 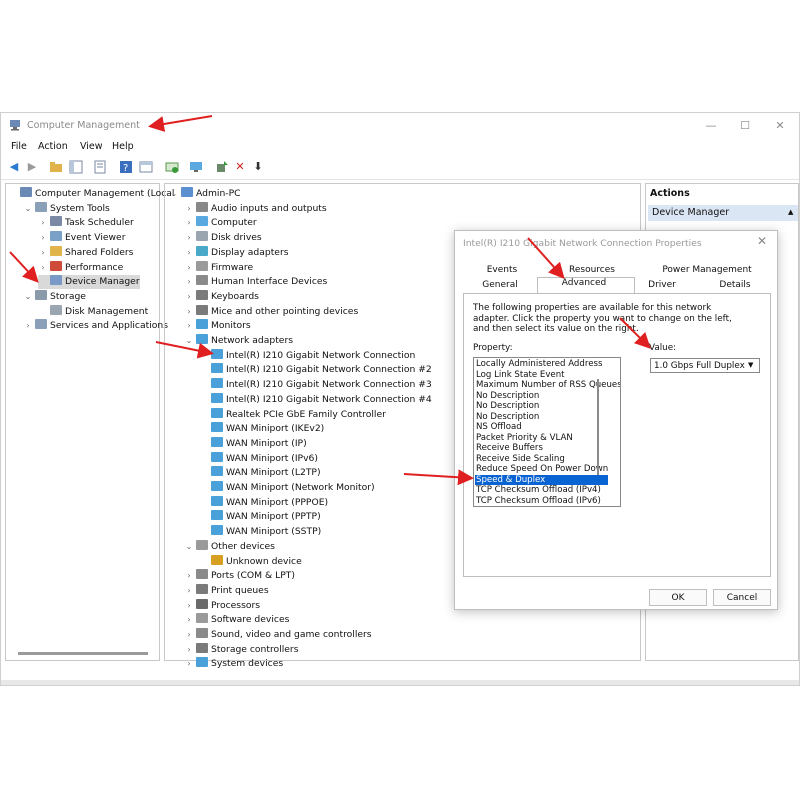 What do you see at coordinates (635, 333) in the screenshot?
I see `annotation-arrow-value` at bounding box center [635, 333].